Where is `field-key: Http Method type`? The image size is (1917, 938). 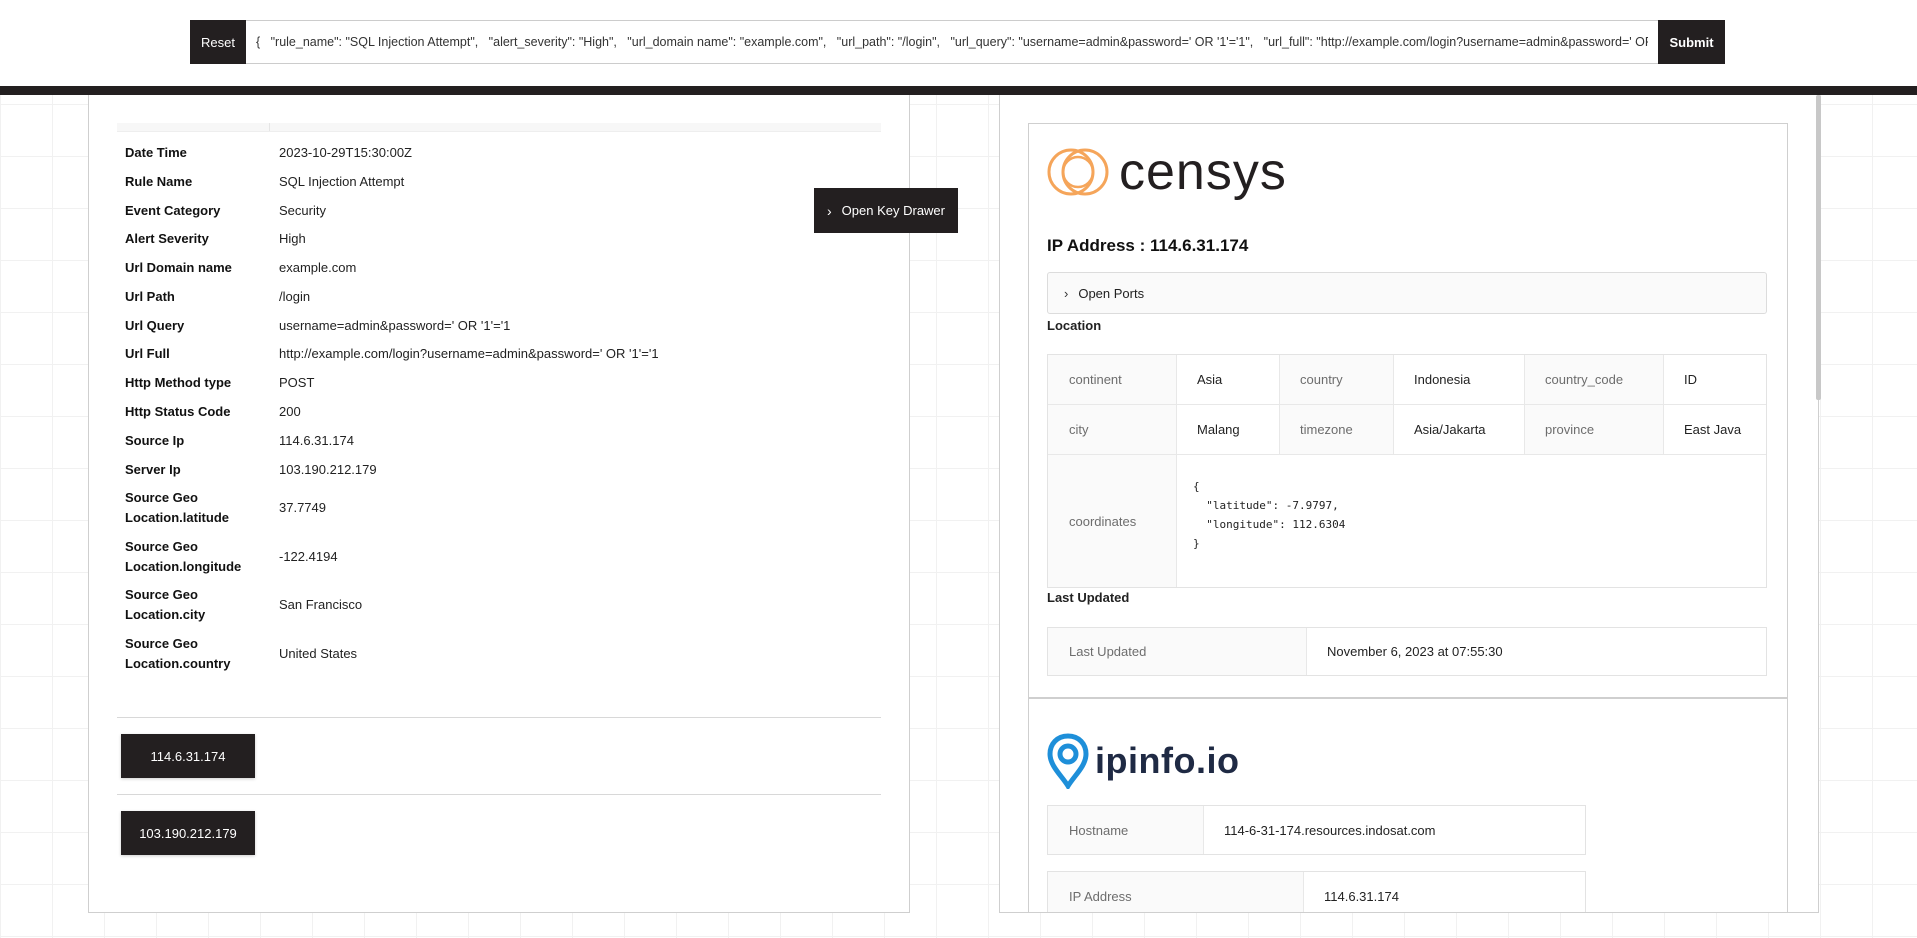
field-key: Http Method type is located at coordinates (178, 382).